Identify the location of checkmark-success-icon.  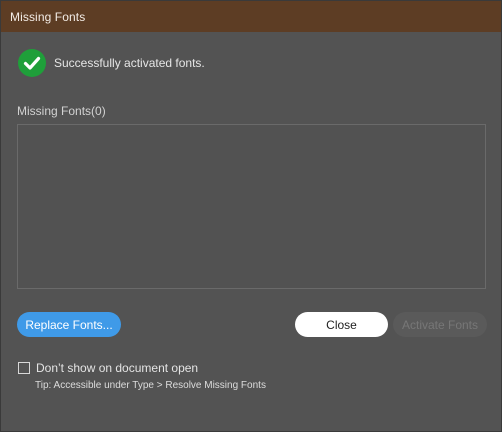
(32, 63).